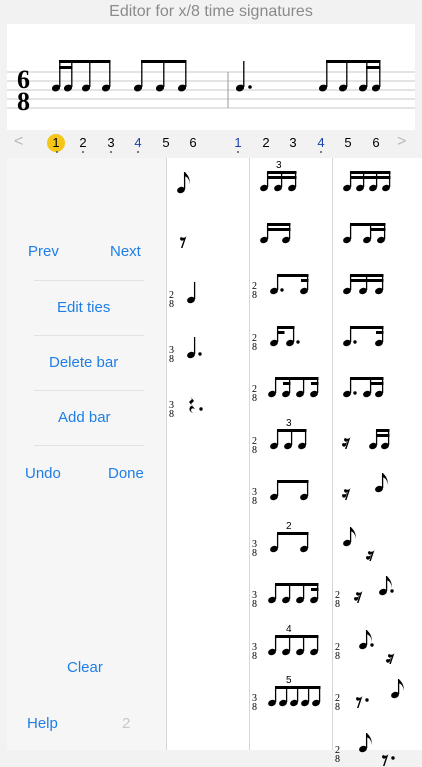 The height and width of the screenshot is (767, 422). What do you see at coordinates (293, 143) in the screenshot?
I see `beat-2-3: 3` at bounding box center [293, 143].